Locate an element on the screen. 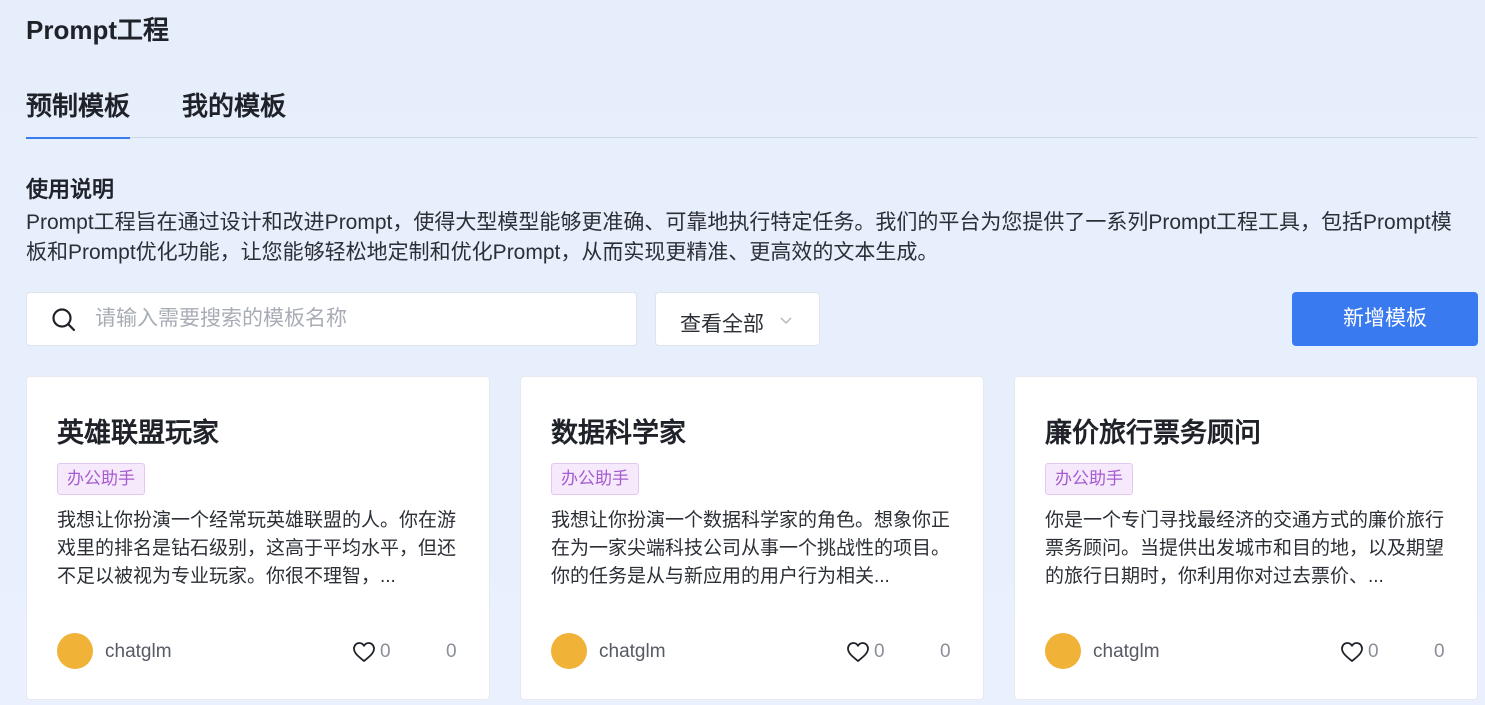  chevron-down-icon is located at coordinates (786, 321).